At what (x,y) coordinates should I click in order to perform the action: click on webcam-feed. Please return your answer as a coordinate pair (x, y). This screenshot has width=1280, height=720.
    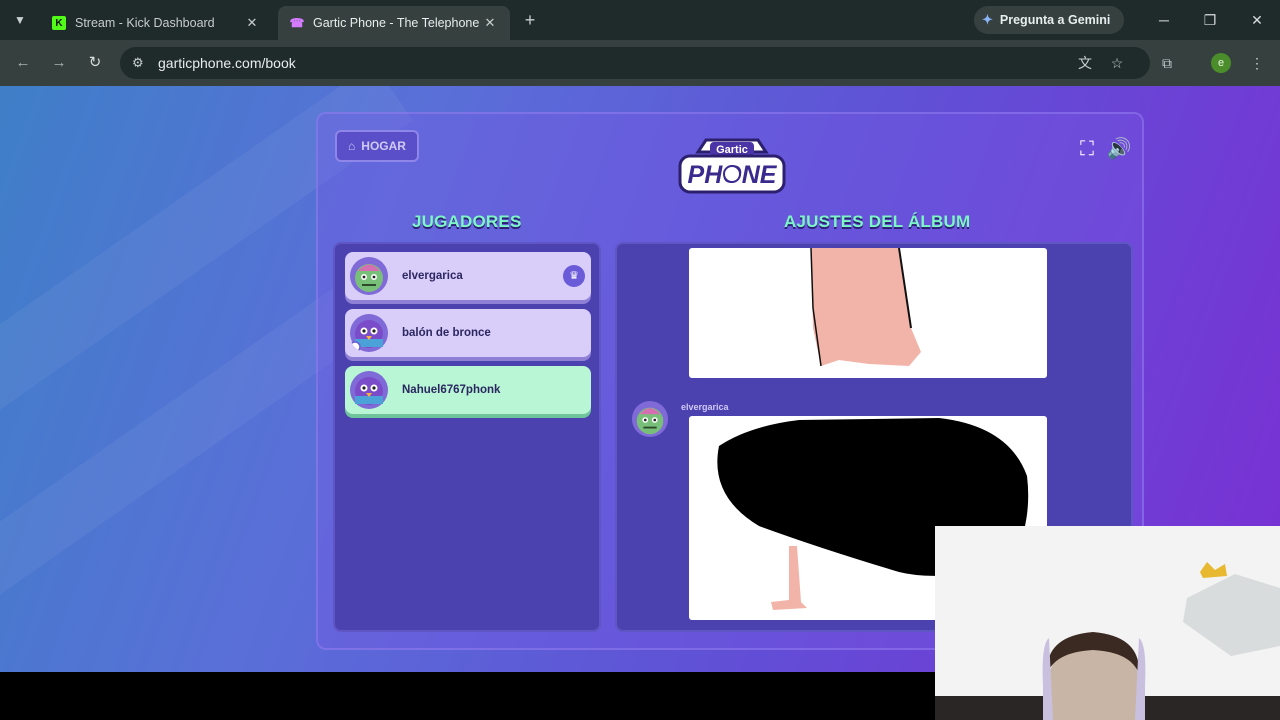
    Looking at the image, I should click on (1107, 623).